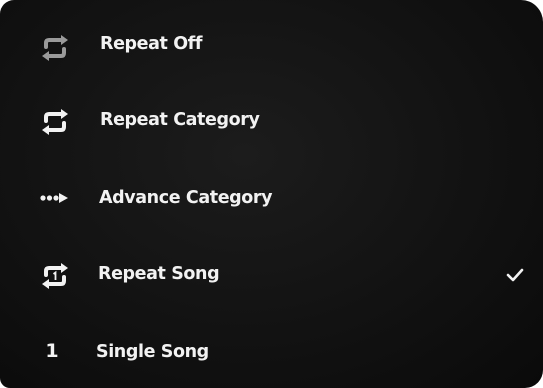 Image resolution: width=543 pixels, height=388 pixels. What do you see at coordinates (55, 198) in the screenshot?
I see `advance-icon` at bounding box center [55, 198].